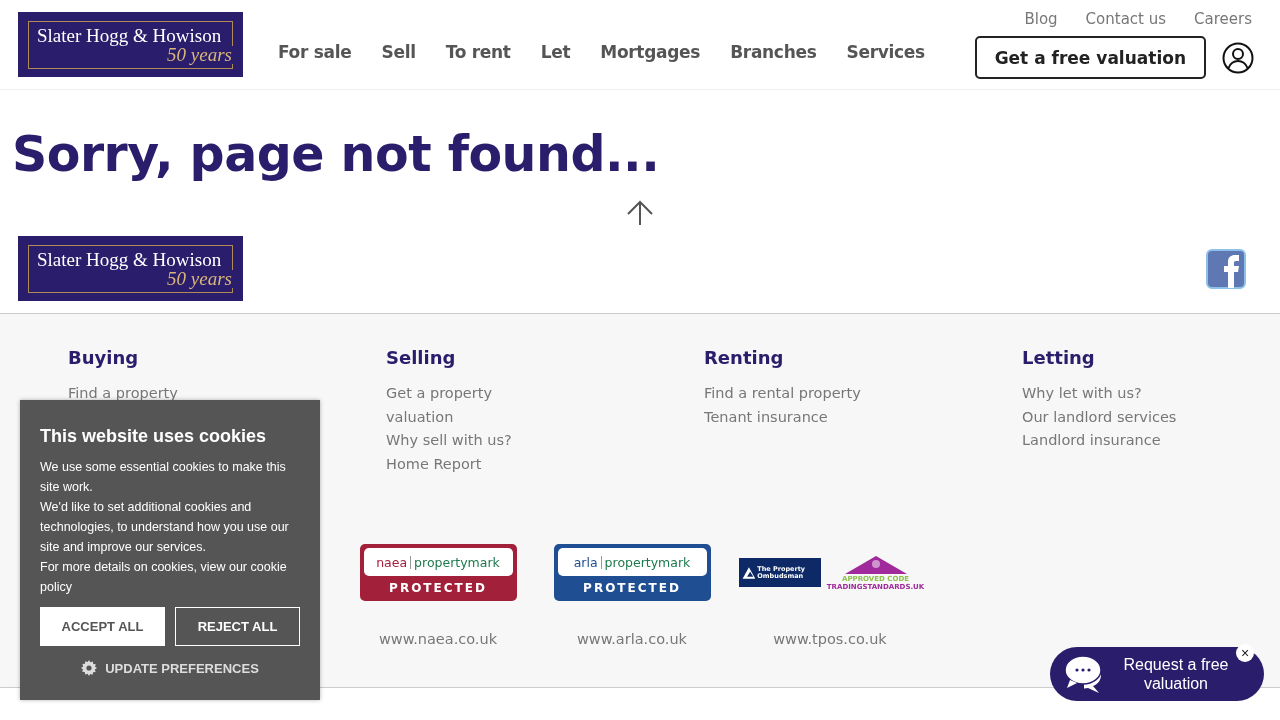 Image resolution: width=1280 pixels, height=720 pixels. What do you see at coordinates (163, 477) in the screenshot?
I see `cookie-text: We use some essential cookies to make this site work.` at bounding box center [163, 477].